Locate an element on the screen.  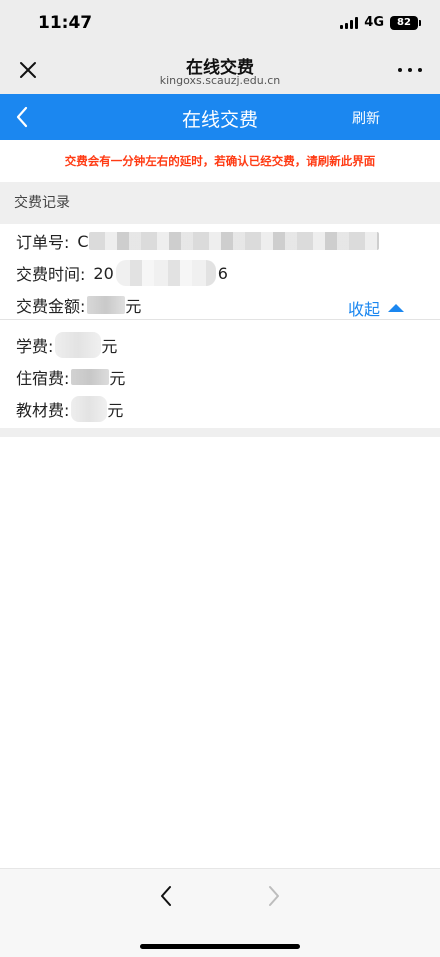
signal-icon is located at coordinates (349, 22).